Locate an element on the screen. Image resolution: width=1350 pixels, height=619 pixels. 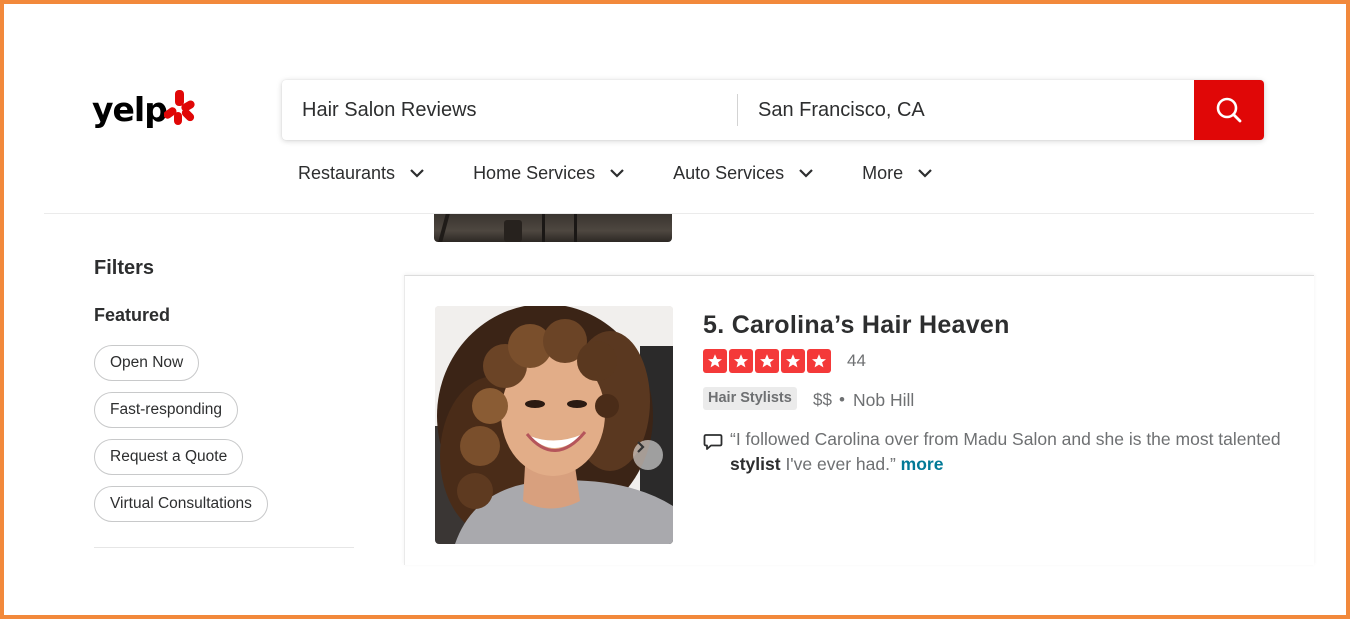
sidebar-divider is located at coordinates (224, 547).